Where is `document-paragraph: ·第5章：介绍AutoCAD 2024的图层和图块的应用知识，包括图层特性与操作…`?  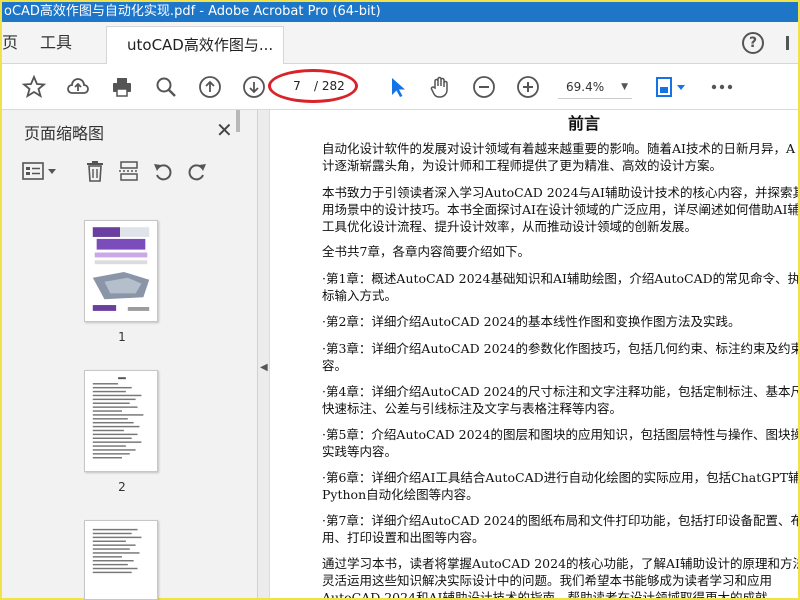
document-paragraph: ·第5章：介绍AutoCAD 2024的图层和图块的应用知识，包括图层特性与操作… is located at coordinates (560, 443).